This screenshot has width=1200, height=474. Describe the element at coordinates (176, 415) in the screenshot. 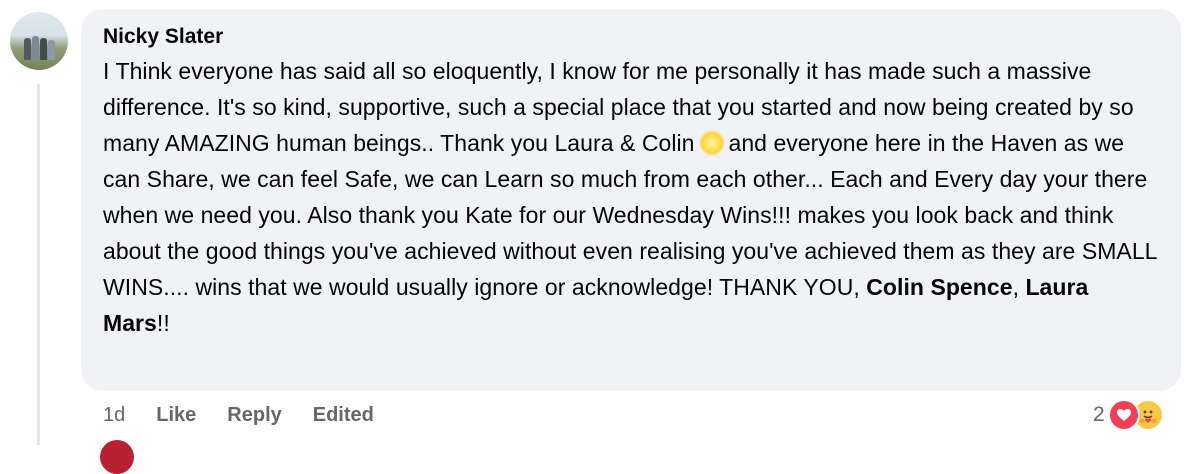

I see `like-button: Like` at that location.